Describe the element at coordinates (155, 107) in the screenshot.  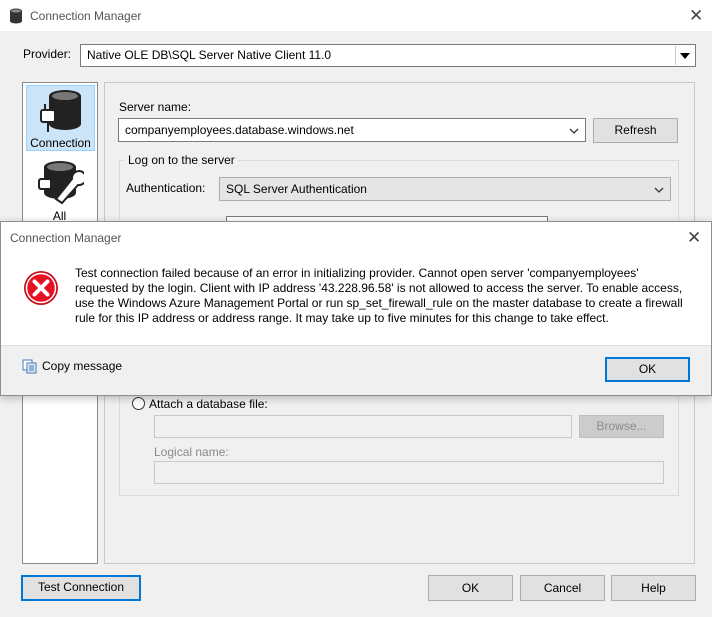
I see `server-name-label: Server name:` at that location.